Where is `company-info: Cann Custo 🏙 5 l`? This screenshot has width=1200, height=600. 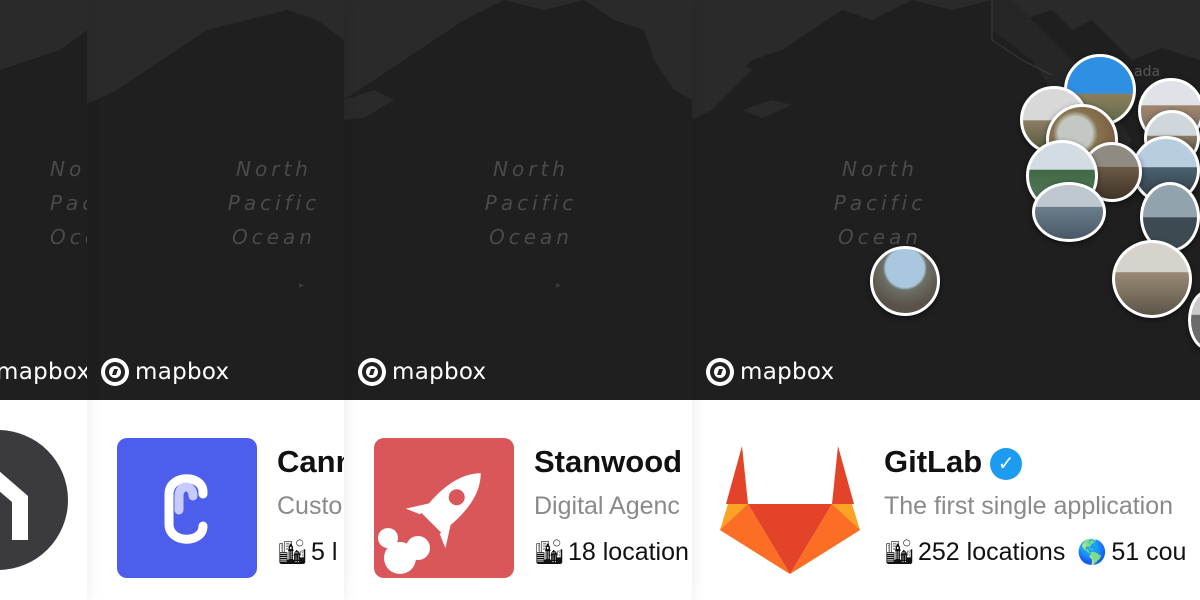
company-info: Cann Custo 🏙 5 l is located at coordinates (215, 500).